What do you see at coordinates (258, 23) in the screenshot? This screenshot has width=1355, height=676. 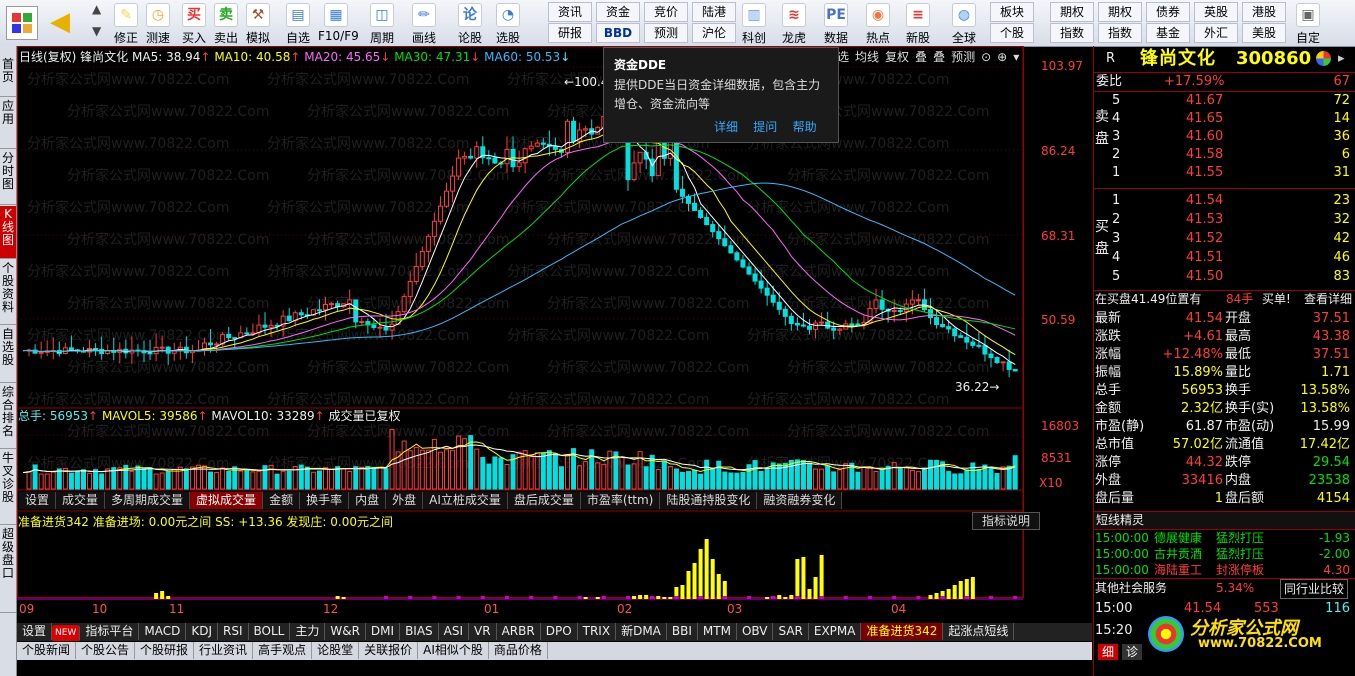 I see `hammer-button: ⚒ 模拟` at bounding box center [258, 23].